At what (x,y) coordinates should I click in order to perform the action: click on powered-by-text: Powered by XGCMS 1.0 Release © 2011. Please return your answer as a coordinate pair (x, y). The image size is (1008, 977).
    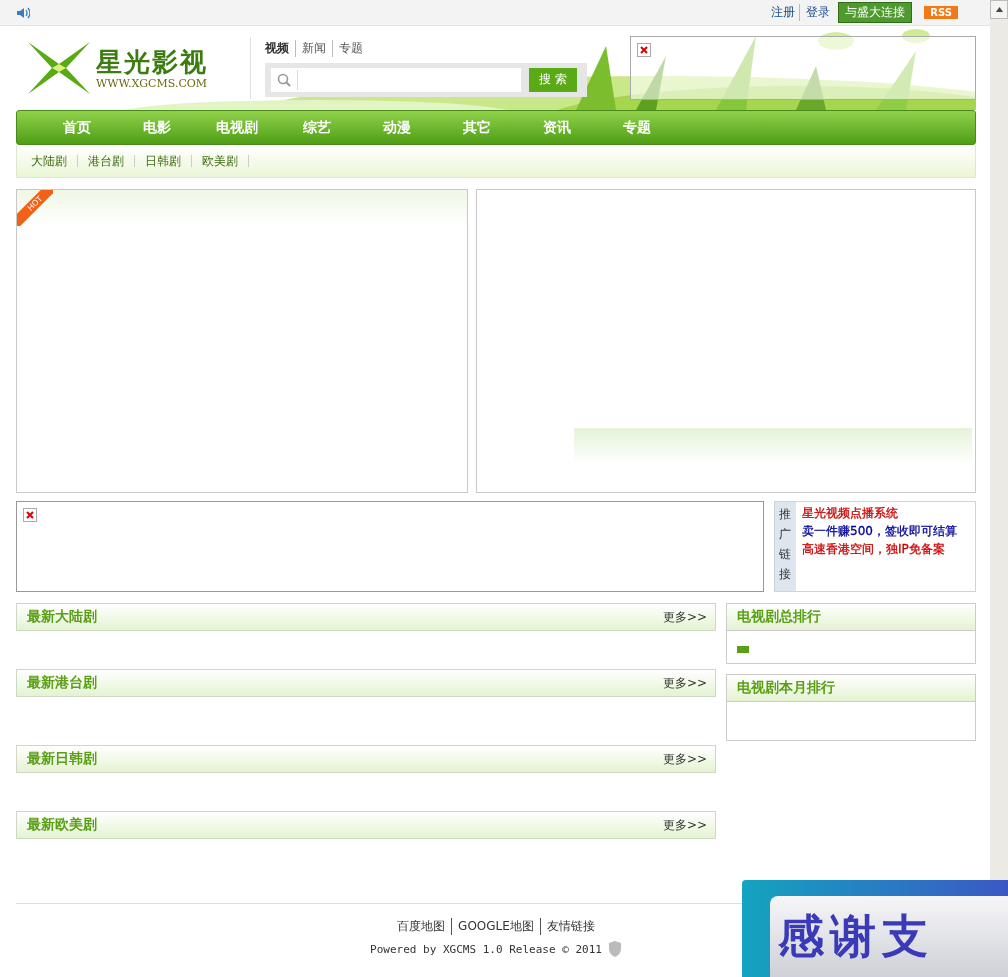
    Looking at the image, I should click on (486, 949).